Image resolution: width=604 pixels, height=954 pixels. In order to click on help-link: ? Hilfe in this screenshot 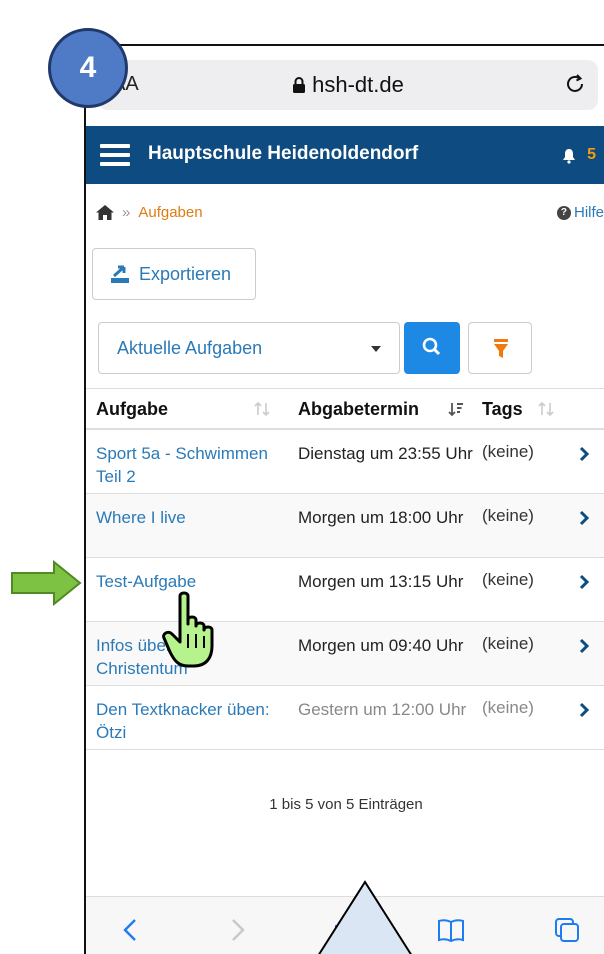, I will do `click(580, 212)`.